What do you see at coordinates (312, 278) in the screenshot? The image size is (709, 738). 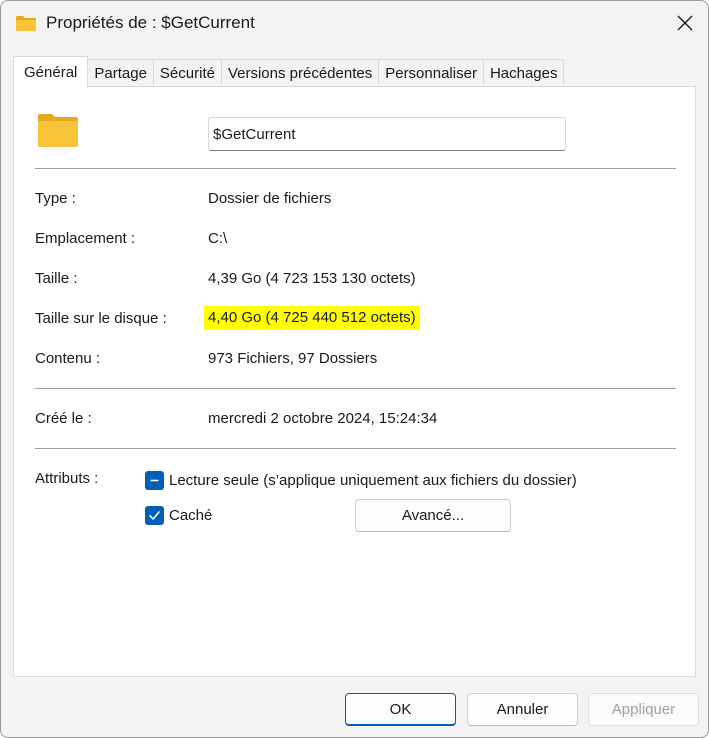 I see `size-value: 4,39 Go (4 723 153 130 octets)` at bounding box center [312, 278].